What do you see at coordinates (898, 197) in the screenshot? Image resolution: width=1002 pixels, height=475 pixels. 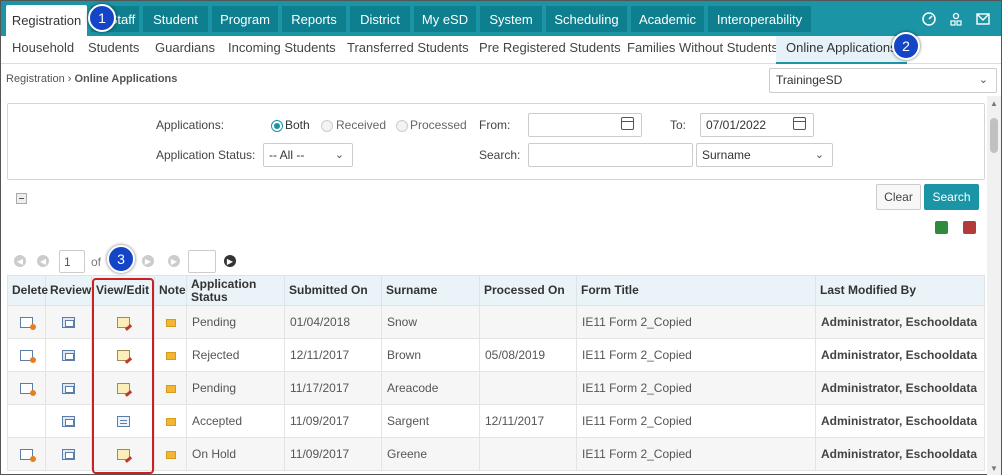 I see `clear-button: Clear` at bounding box center [898, 197].